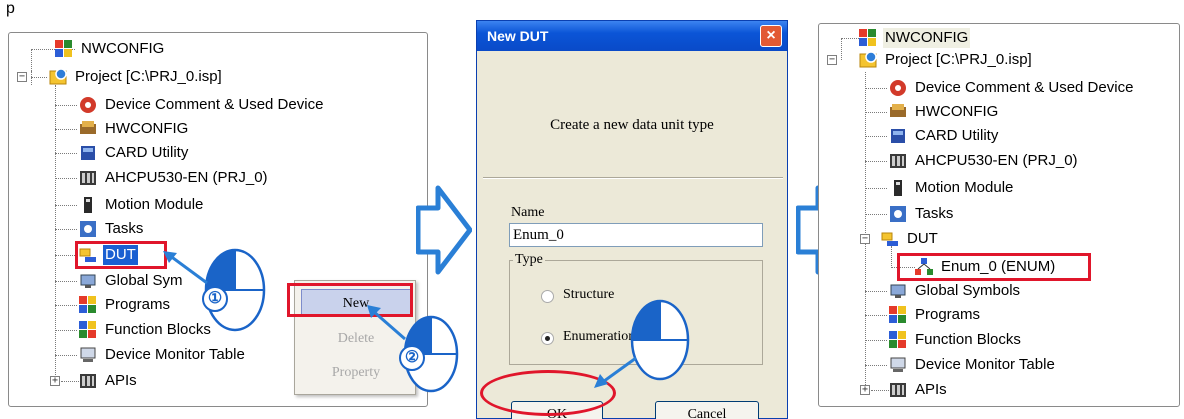 The image size is (1184, 419). I want to click on menu-item-property: Property, so click(356, 373).